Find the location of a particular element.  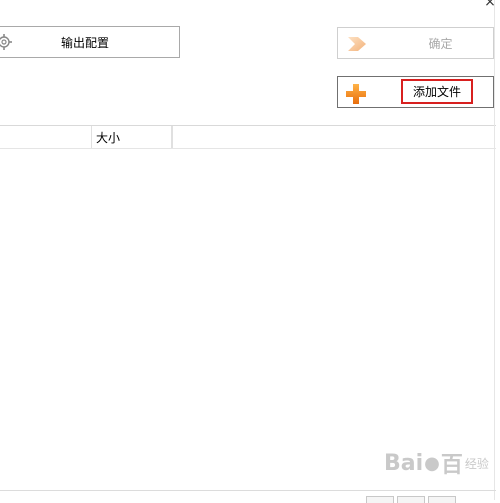

watermark-brand2: 百 is located at coordinates (451, 465).